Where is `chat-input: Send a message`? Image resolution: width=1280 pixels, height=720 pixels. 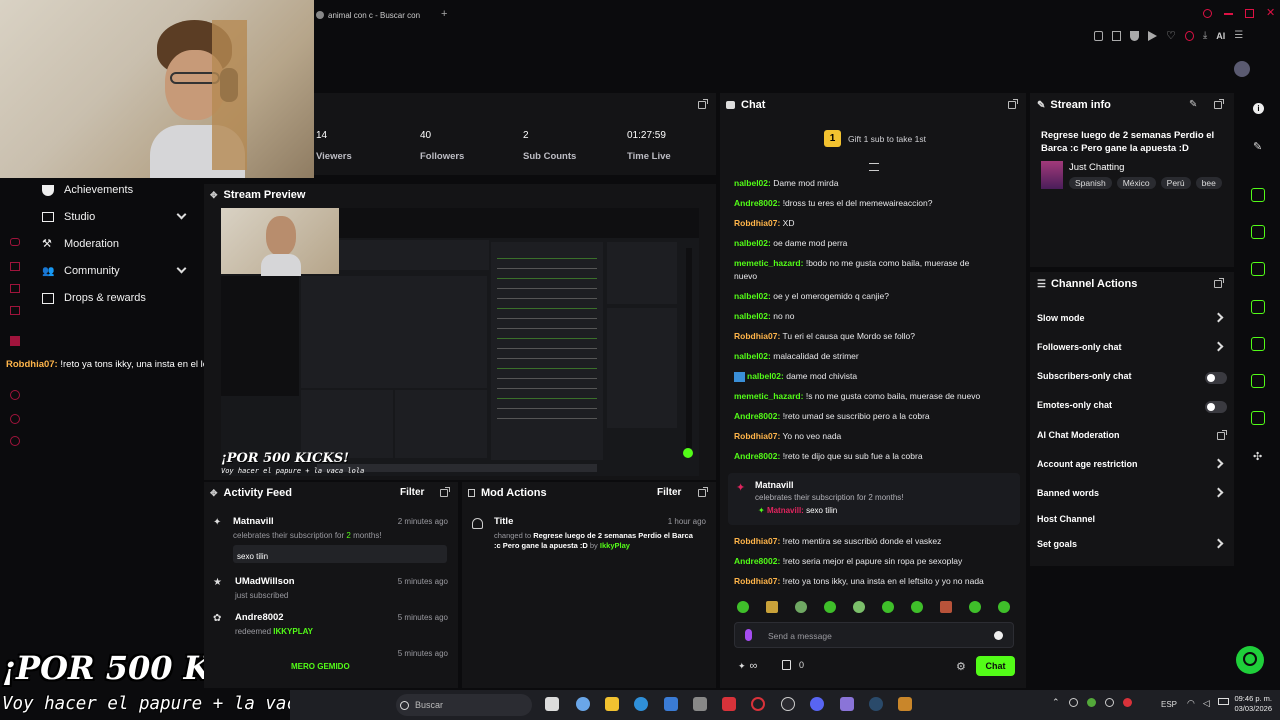 chat-input: Send a message is located at coordinates (800, 636).